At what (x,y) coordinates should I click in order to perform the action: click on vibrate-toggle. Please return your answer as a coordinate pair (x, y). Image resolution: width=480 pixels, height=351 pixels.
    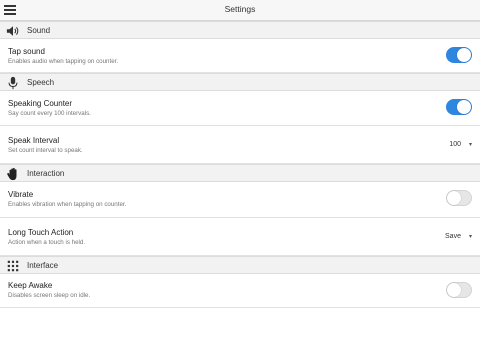
    Looking at the image, I should click on (459, 198).